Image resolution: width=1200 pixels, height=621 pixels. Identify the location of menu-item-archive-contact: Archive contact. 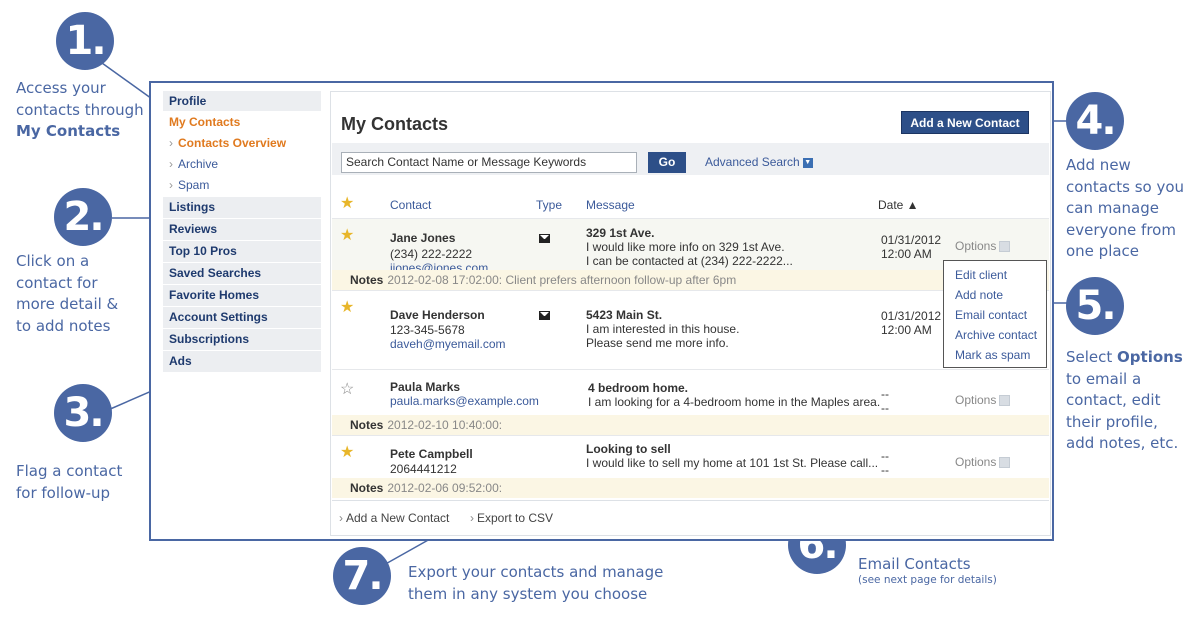
(1000, 335).